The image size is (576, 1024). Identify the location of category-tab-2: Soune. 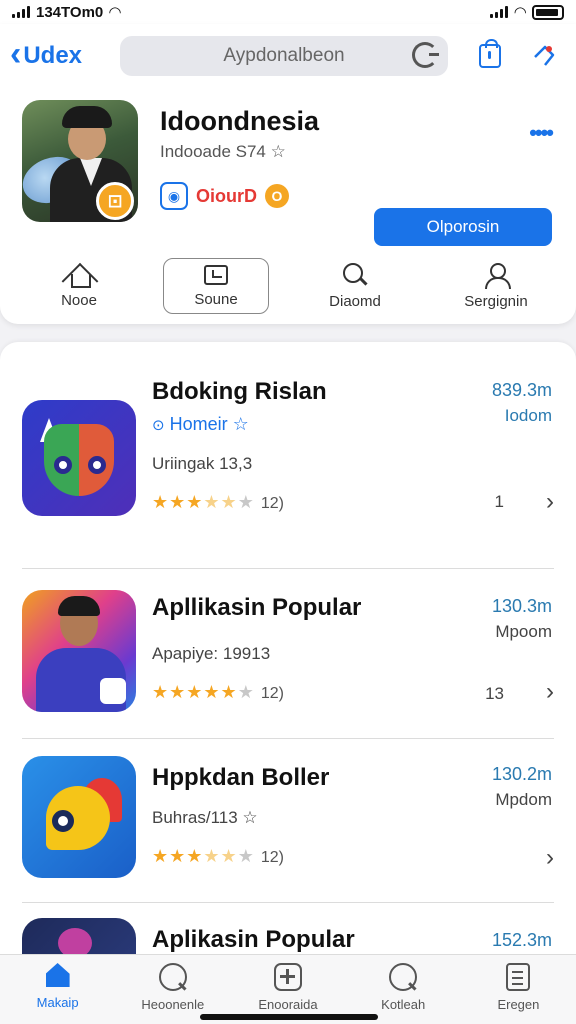
(216, 286).